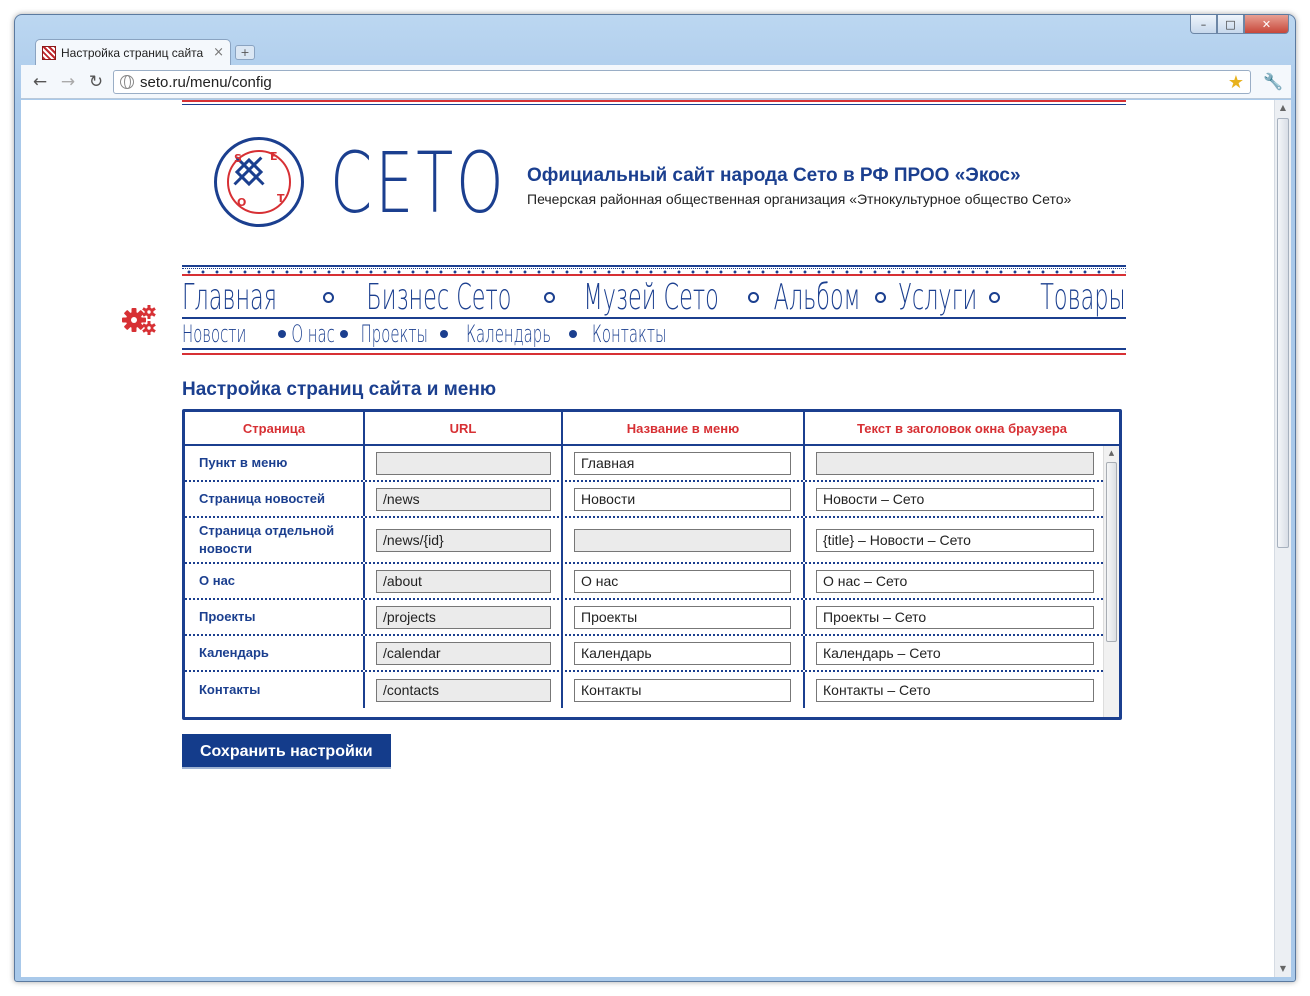 This screenshot has width=1310, height=996. I want to click on window-title-field: Проекты – Сето, so click(955, 617).